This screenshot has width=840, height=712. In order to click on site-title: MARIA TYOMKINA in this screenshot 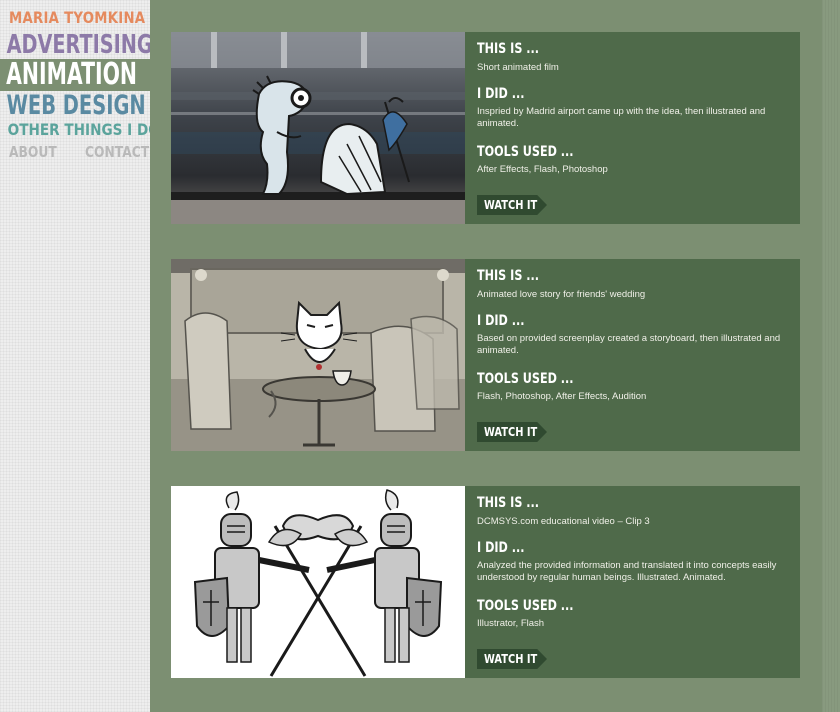, I will do `click(77, 17)`.